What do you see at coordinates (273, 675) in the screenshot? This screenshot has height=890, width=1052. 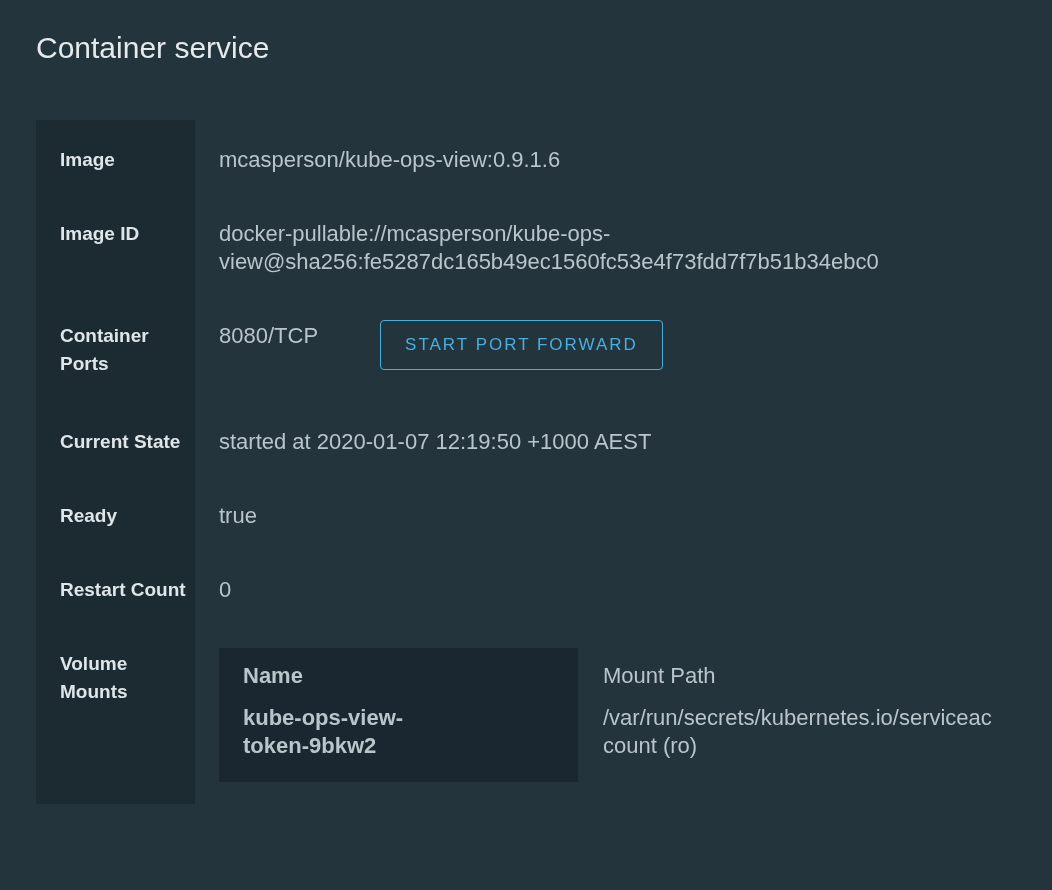 I see `column-header: Name` at bounding box center [273, 675].